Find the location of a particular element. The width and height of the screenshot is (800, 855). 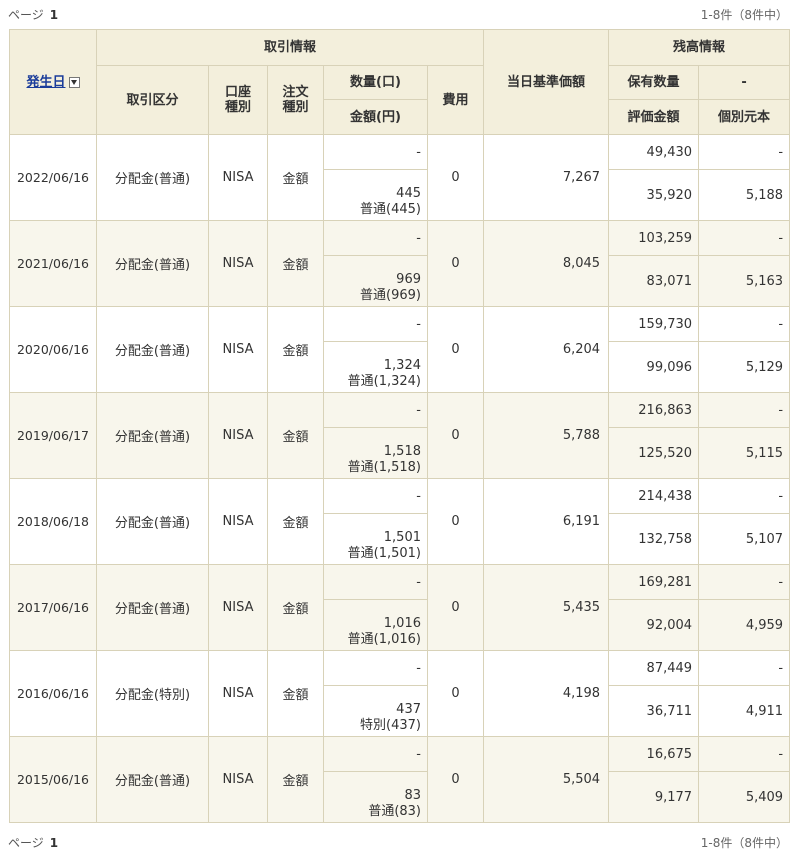

amount-cell: 969 普通(969) is located at coordinates (375, 281).